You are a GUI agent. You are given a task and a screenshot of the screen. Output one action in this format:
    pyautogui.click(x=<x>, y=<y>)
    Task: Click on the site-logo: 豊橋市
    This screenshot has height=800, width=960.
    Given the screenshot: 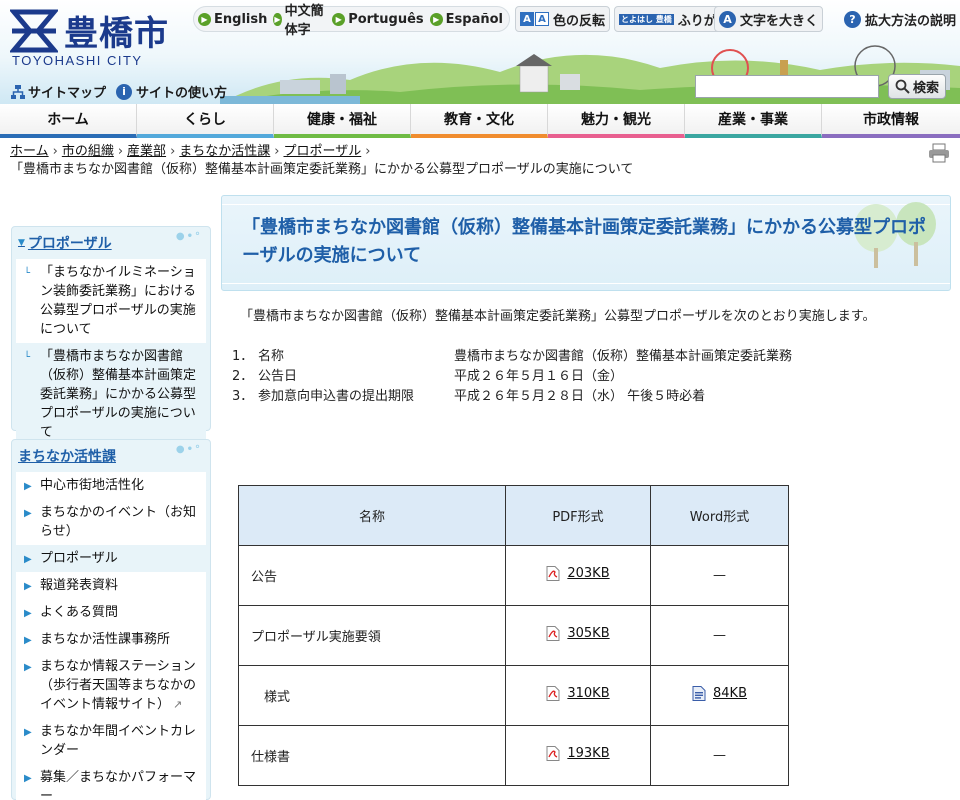 What is the action you would take?
    pyautogui.click(x=116, y=30)
    